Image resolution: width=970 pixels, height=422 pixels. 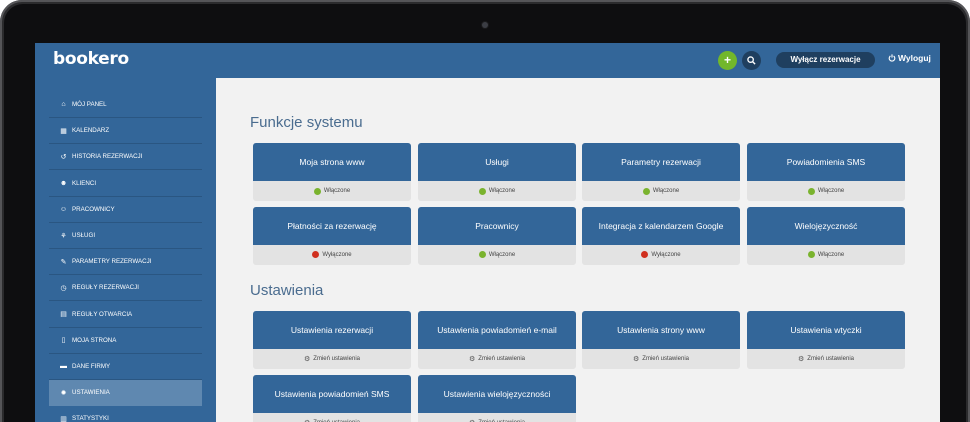 I want to click on stats-icon: ▥, so click(x=63, y=418).